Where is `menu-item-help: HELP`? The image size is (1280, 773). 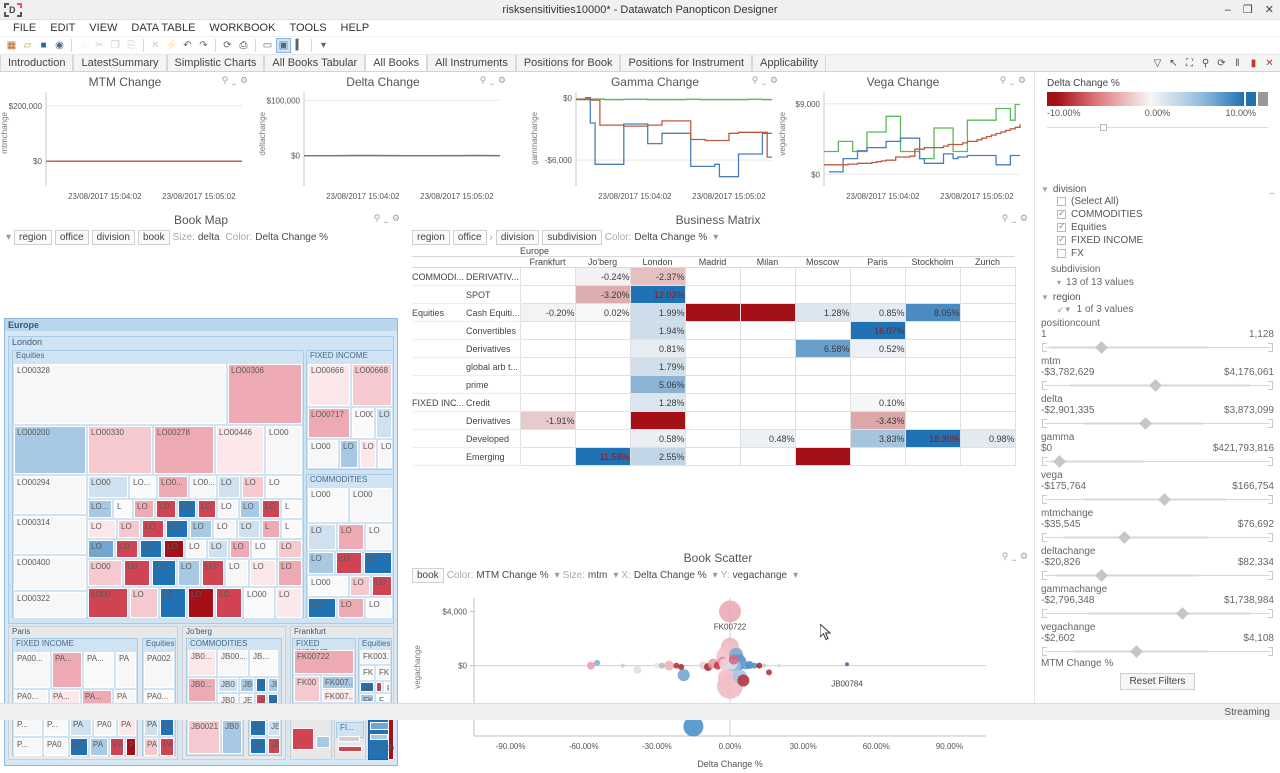
menu-item-help: HELP is located at coordinates (355, 28).